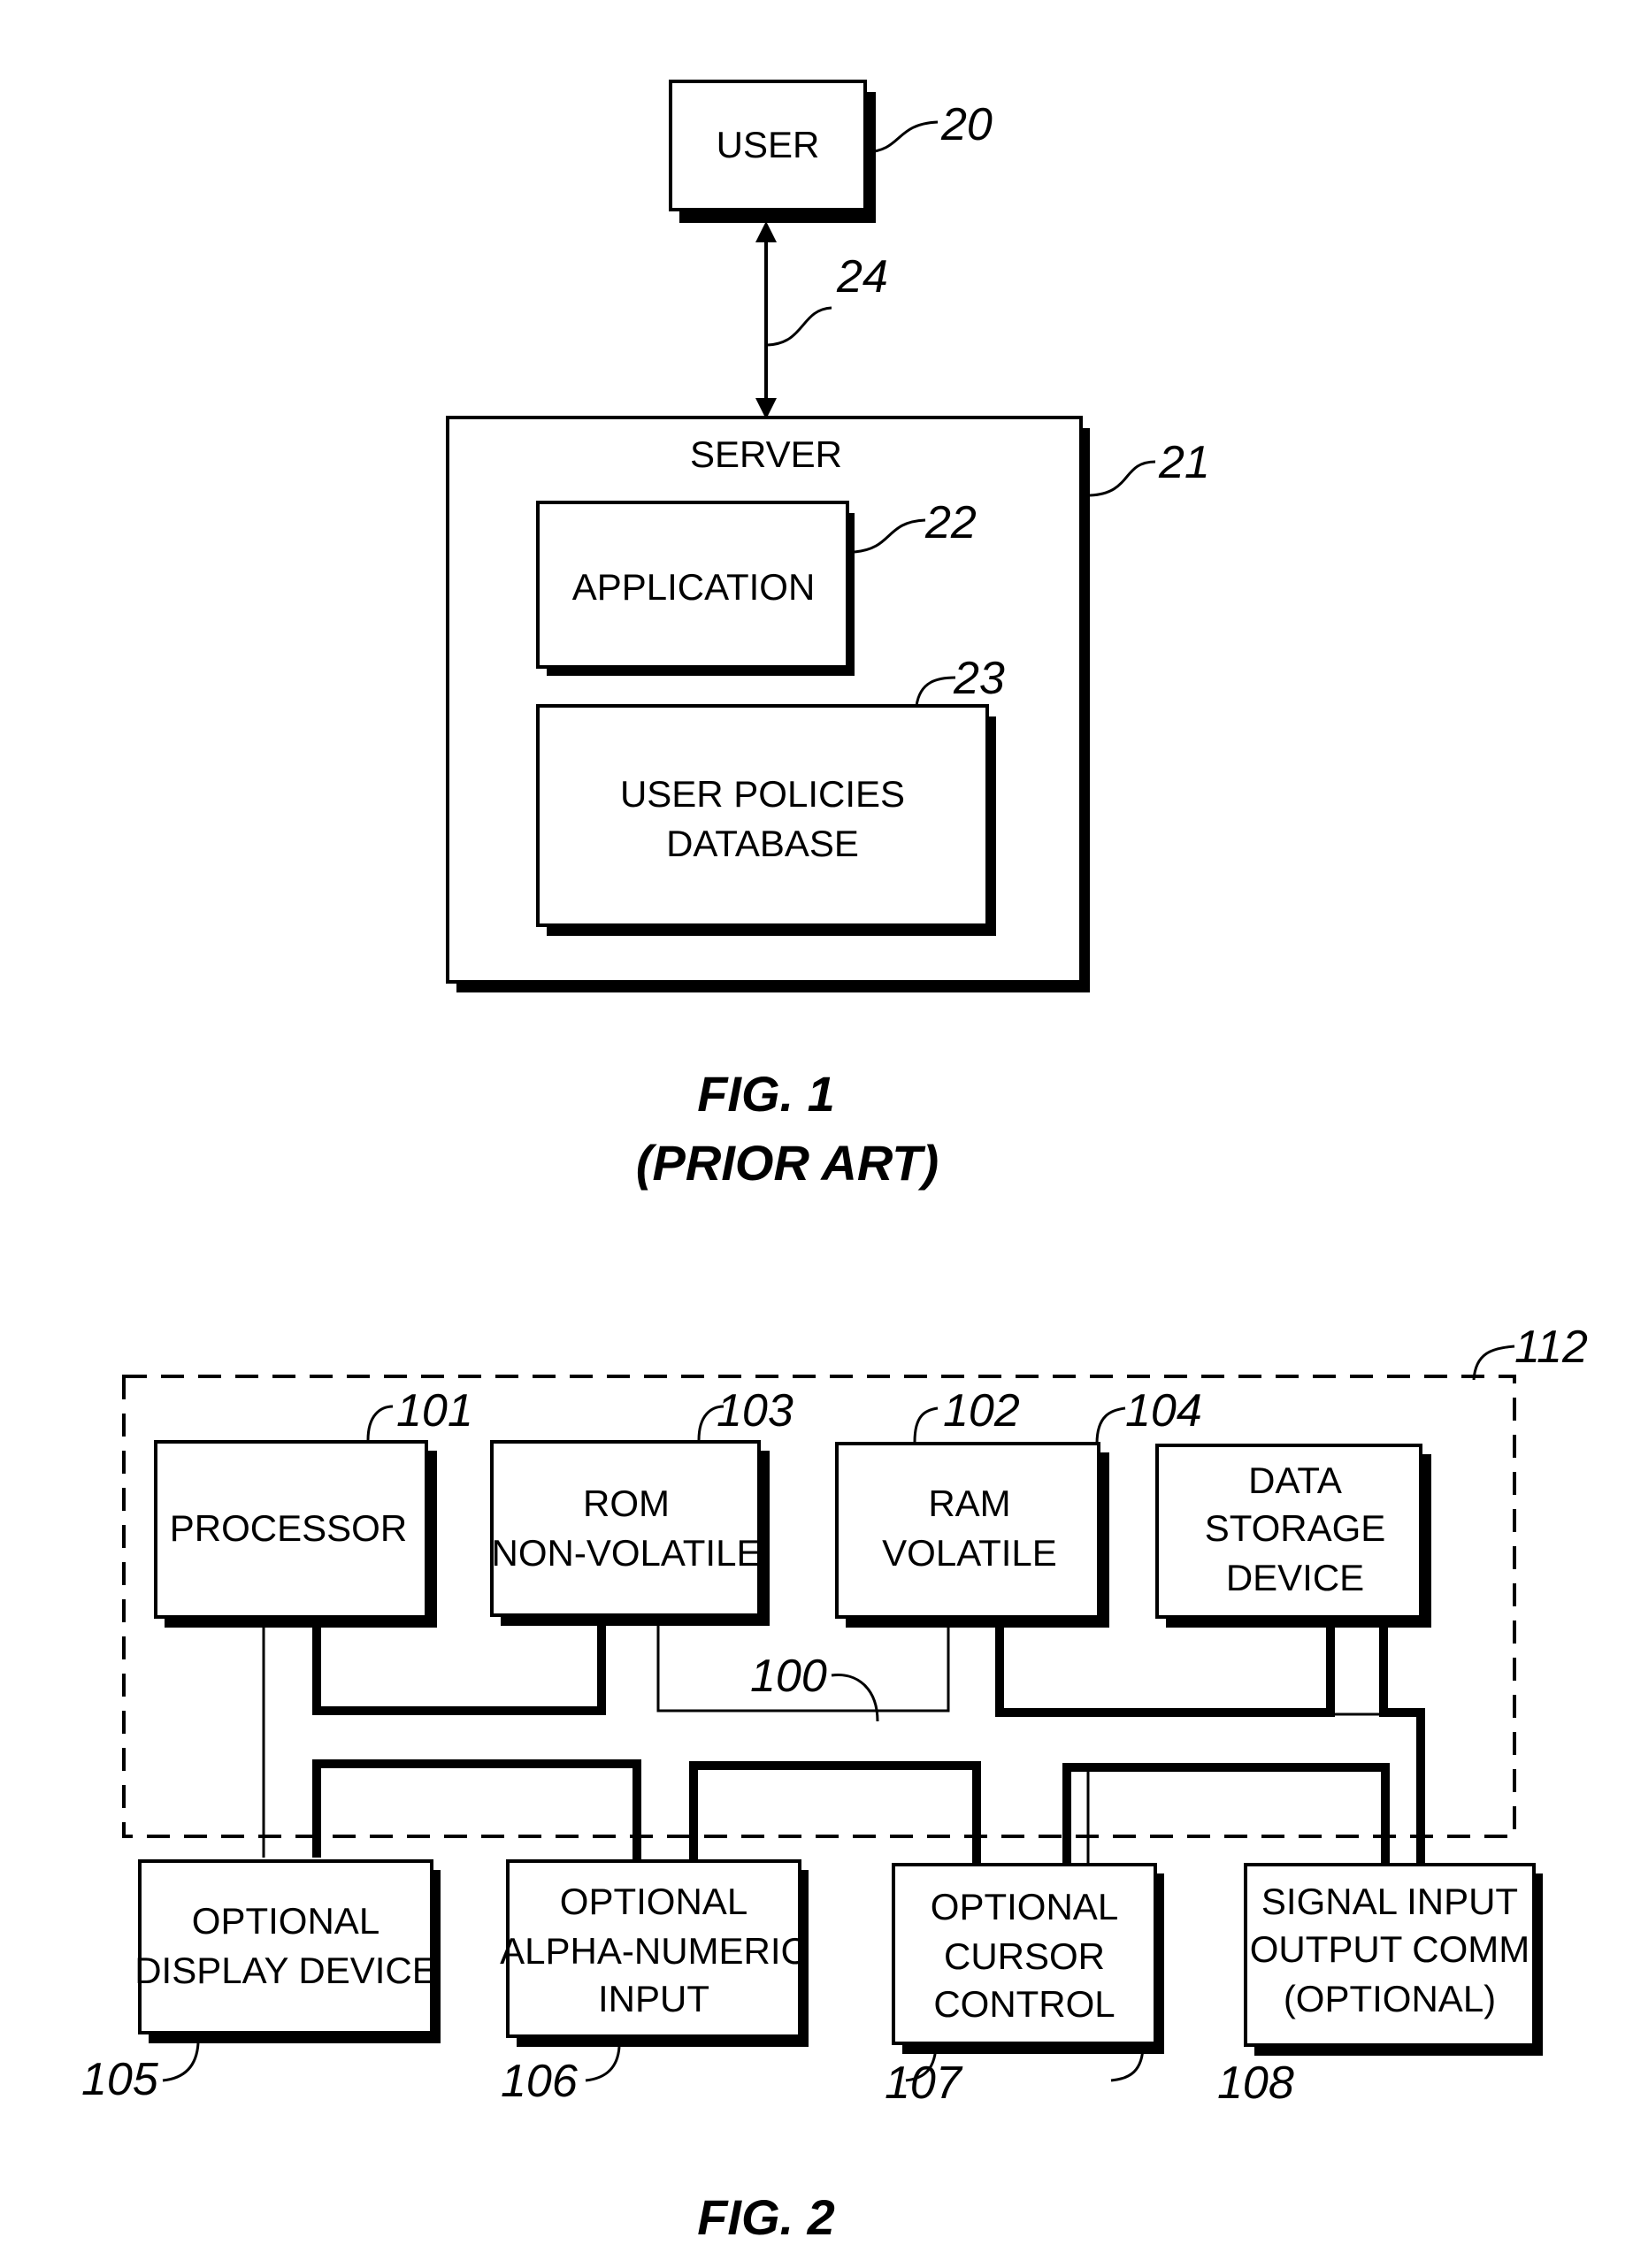 Image resolution: width=1633 pixels, height=2268 pixels. Describe the element at coordinates (762, 794) in the screenshot. I see `database-label-line1: USER POLICIES` at that location.